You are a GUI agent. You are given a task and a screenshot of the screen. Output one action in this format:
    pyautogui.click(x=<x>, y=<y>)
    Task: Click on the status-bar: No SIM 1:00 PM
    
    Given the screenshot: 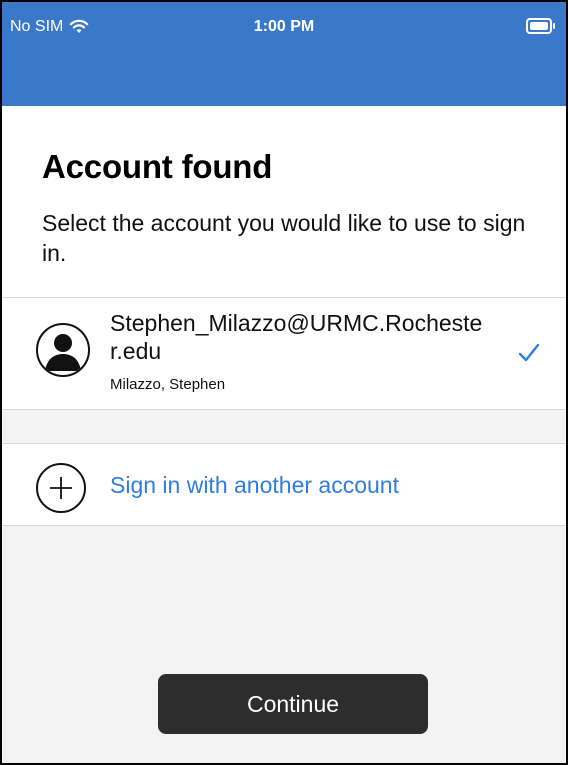 What is the action you would take?
    pyautogui.click(x=284, y=54)
    